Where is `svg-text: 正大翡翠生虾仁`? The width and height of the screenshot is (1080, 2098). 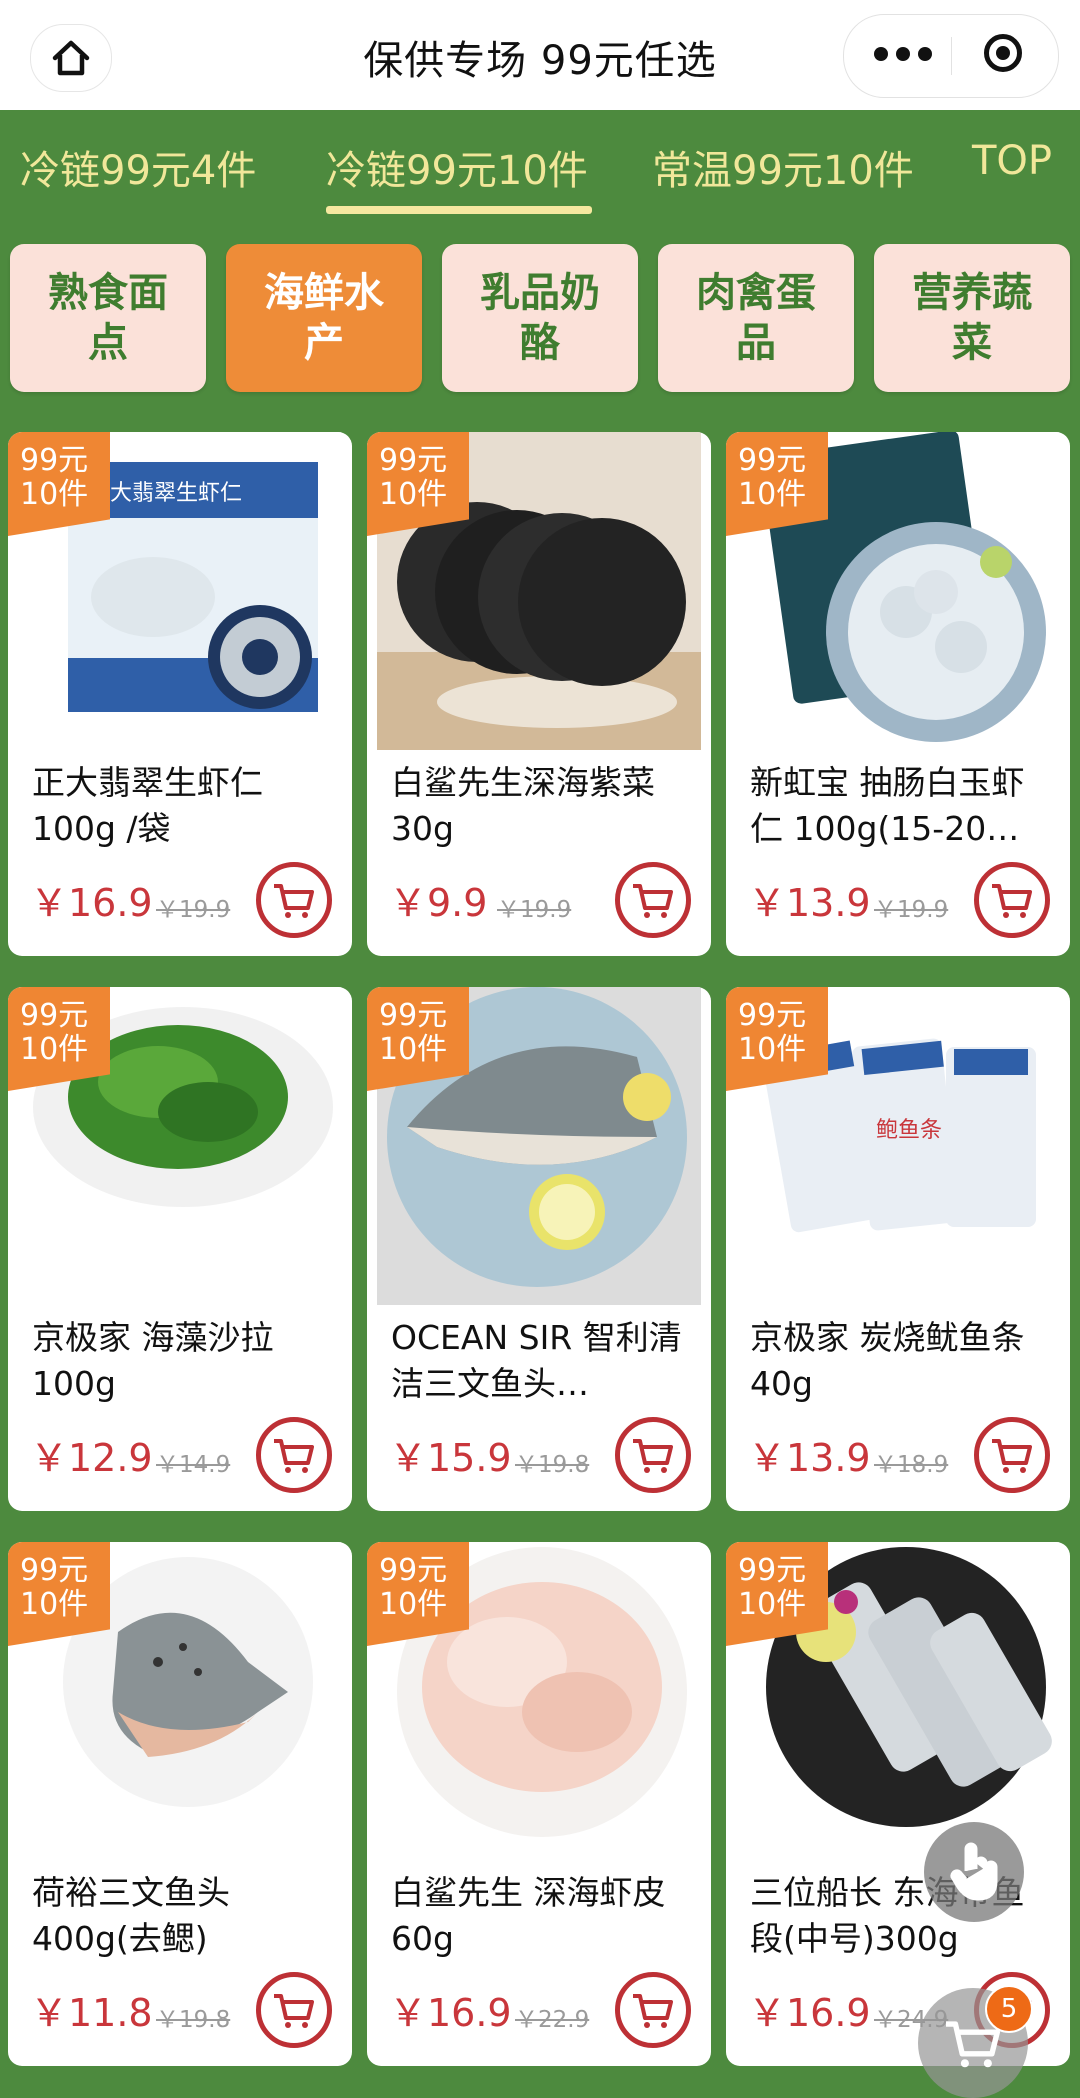
svg-text: 正大翡翠生虾仁 is located at coordinates (165, 493).